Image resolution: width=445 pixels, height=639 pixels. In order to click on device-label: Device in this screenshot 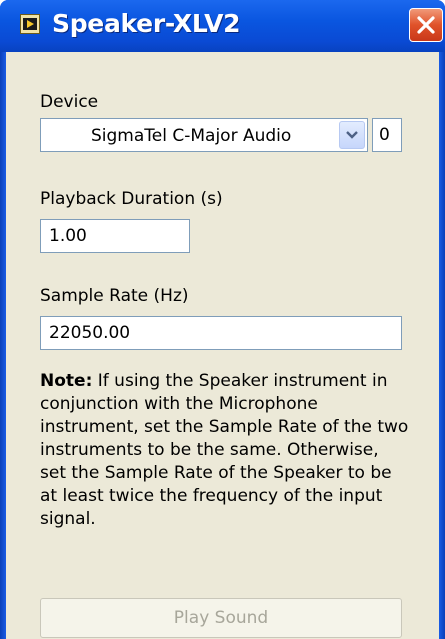, I will do `click(69, 102)`.